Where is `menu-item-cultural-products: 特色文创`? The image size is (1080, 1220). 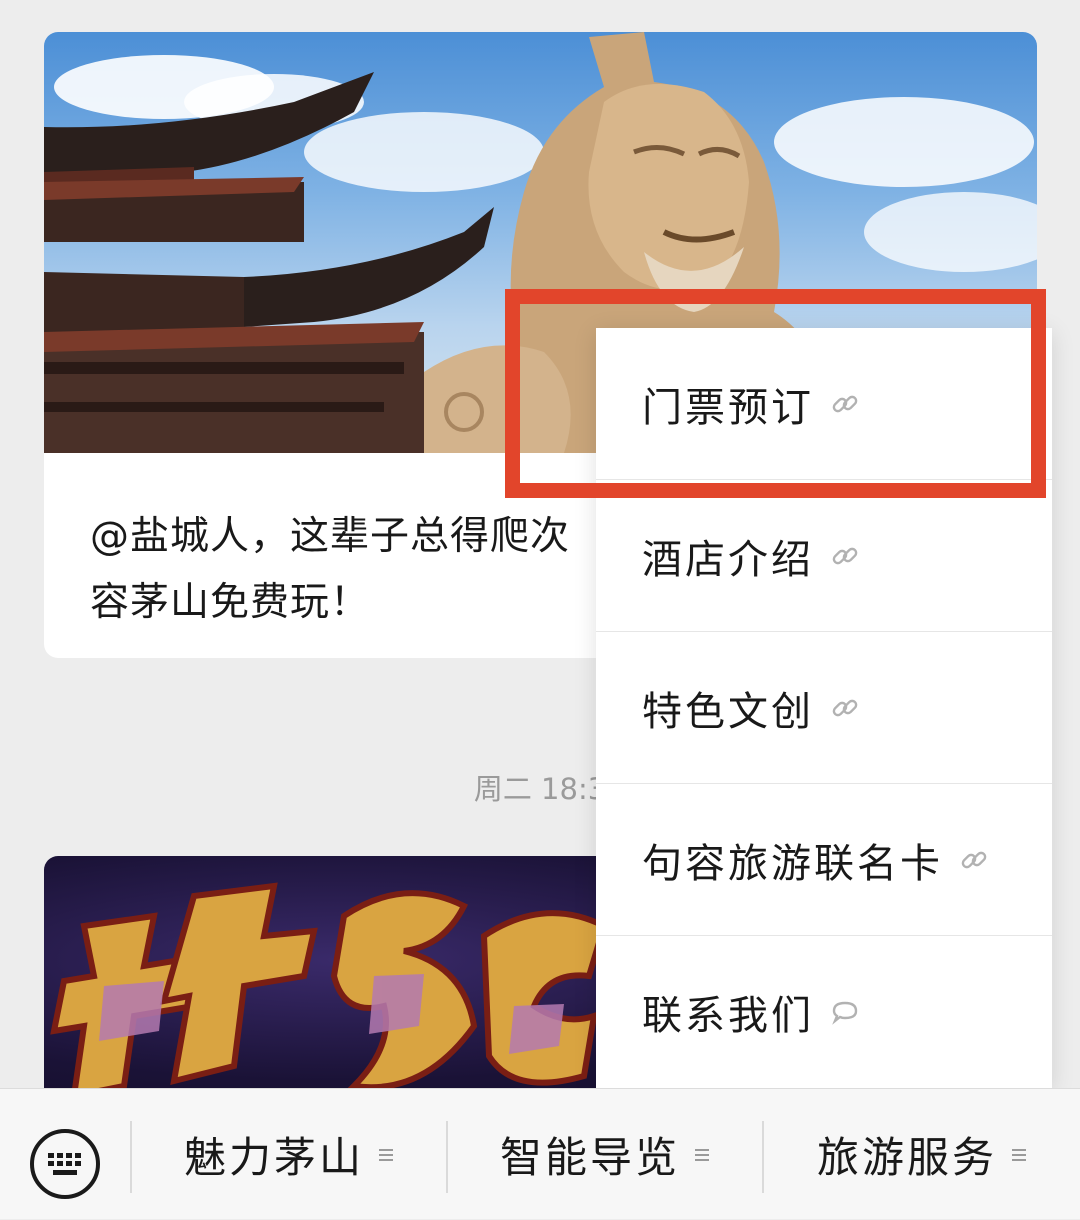
menu-item-cultural-products: 特色文创 is located at coordinates (824, 708).